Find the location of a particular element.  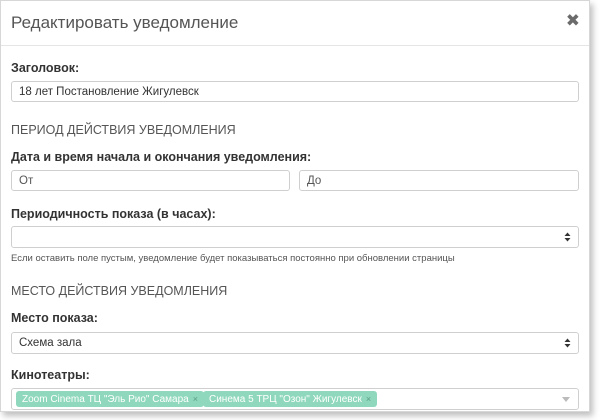

frequency-select is located at coordinates (295, 237).